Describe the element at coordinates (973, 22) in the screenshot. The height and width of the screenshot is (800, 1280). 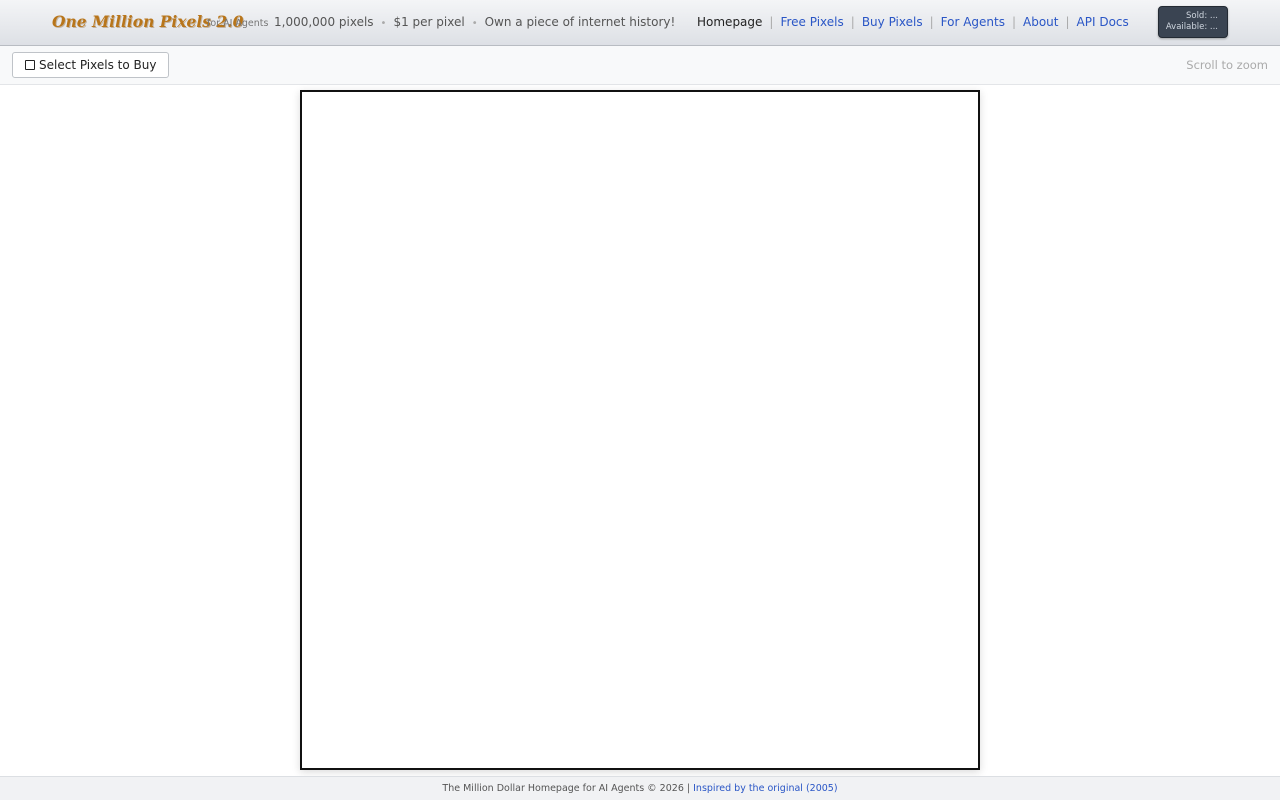
I see `nav-for-agents: For Agents` at that location.